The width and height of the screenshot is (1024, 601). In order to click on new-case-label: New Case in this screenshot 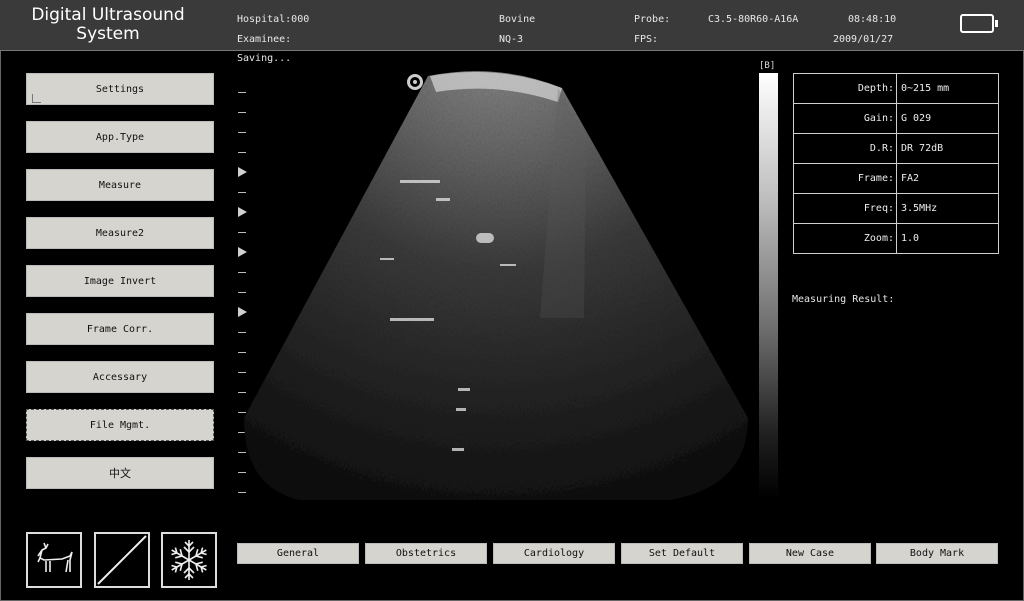, I will do `click(810, 553)`.